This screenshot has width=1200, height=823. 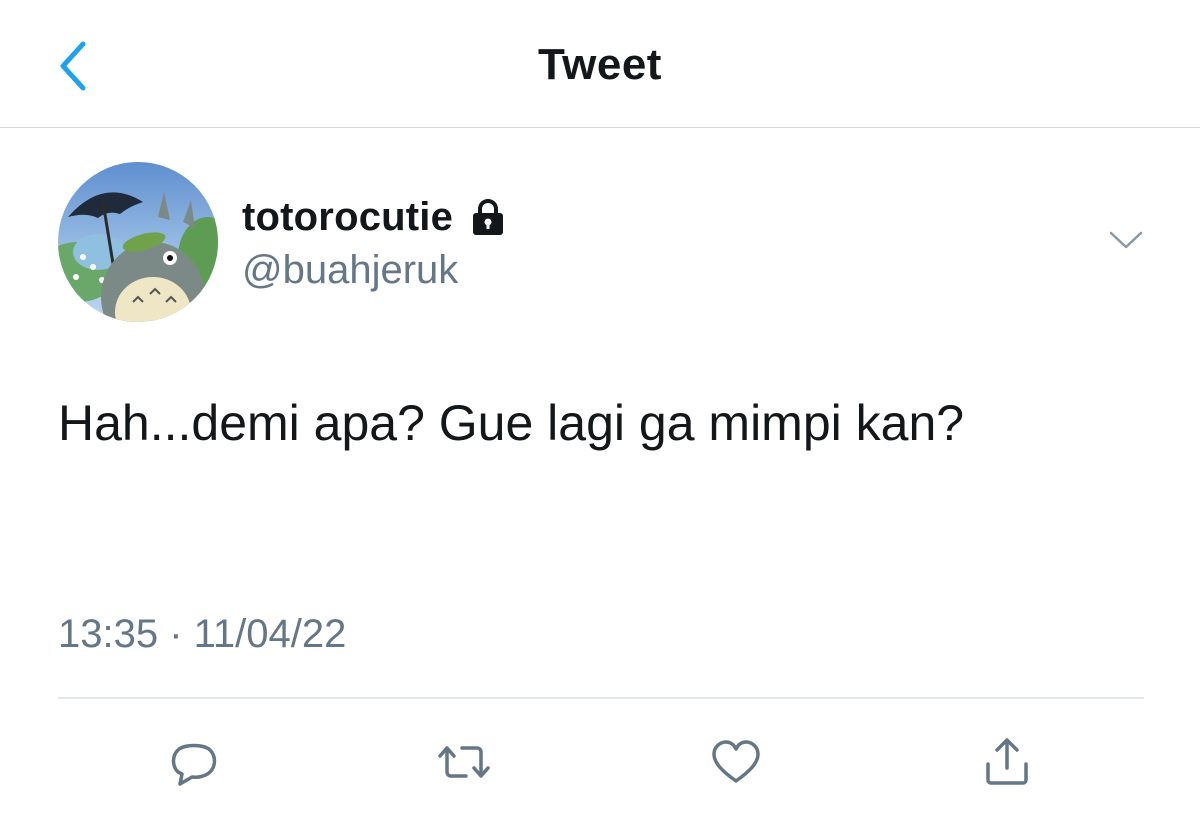 I want to click on avatar, so click(x=138, y=242).